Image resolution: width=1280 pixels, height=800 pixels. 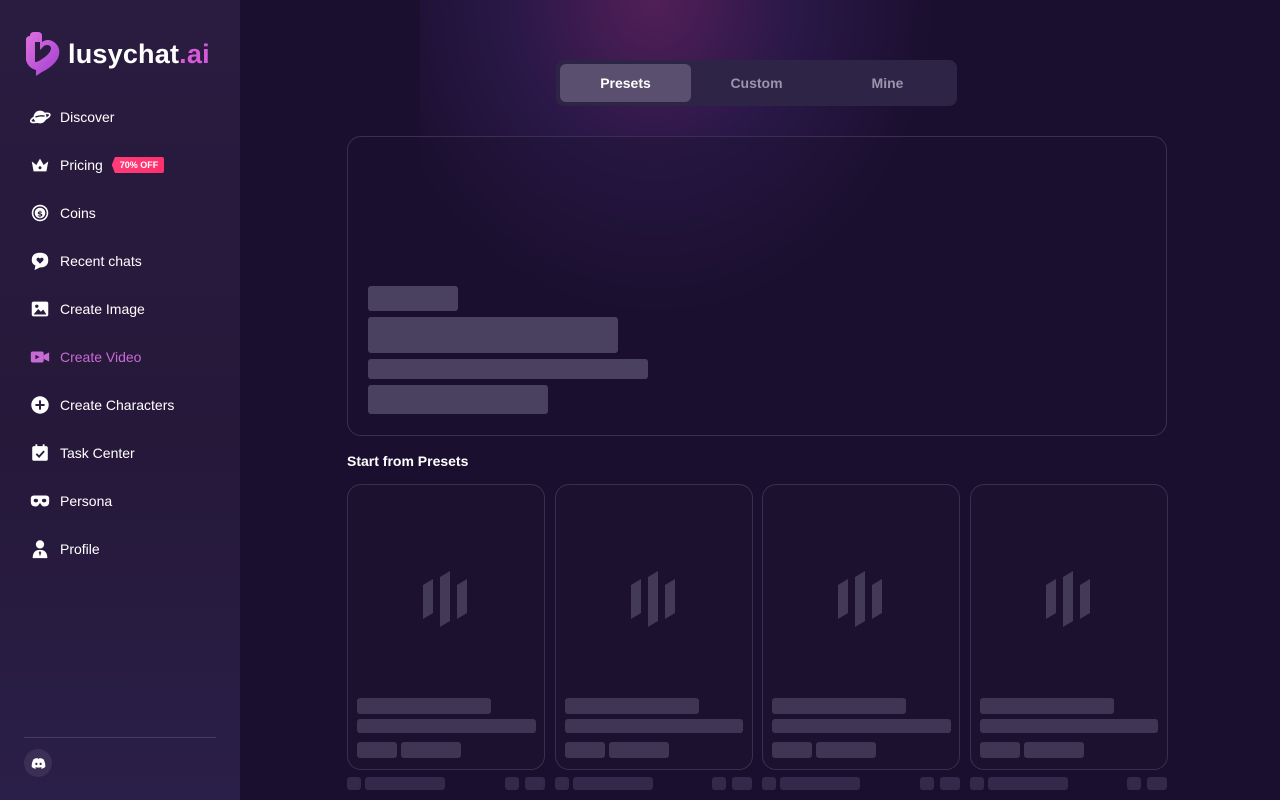 What do you see at coordinates (97, 453) in the screenshot?
I see `sidebar-item-label: Task Center` at bounding box center [97, 453].